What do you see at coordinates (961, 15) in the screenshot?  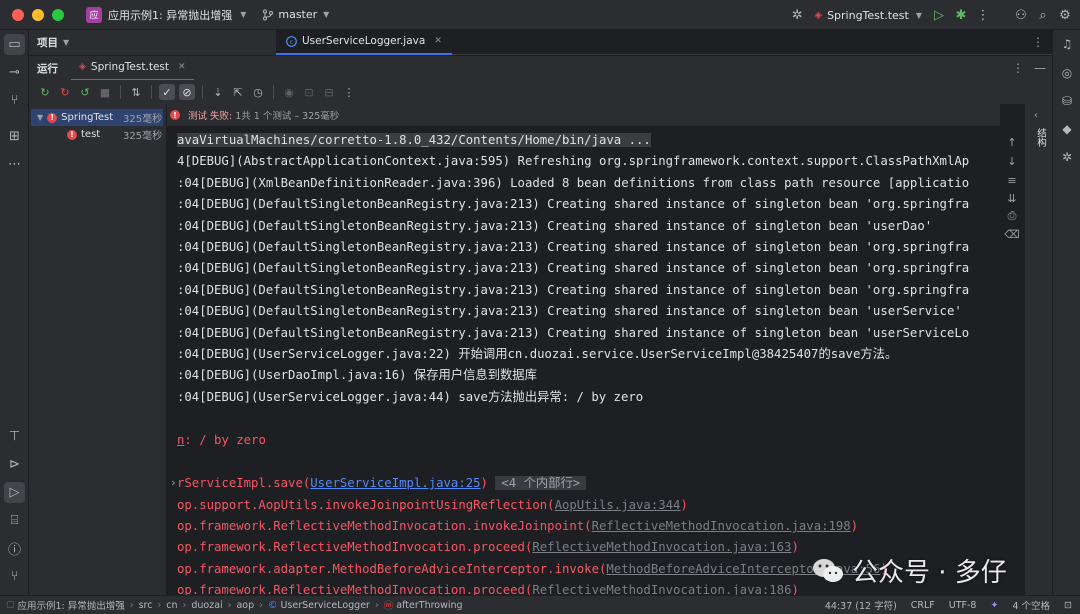 I see `debug-icon: ✱` at bounding box center [961, 15].